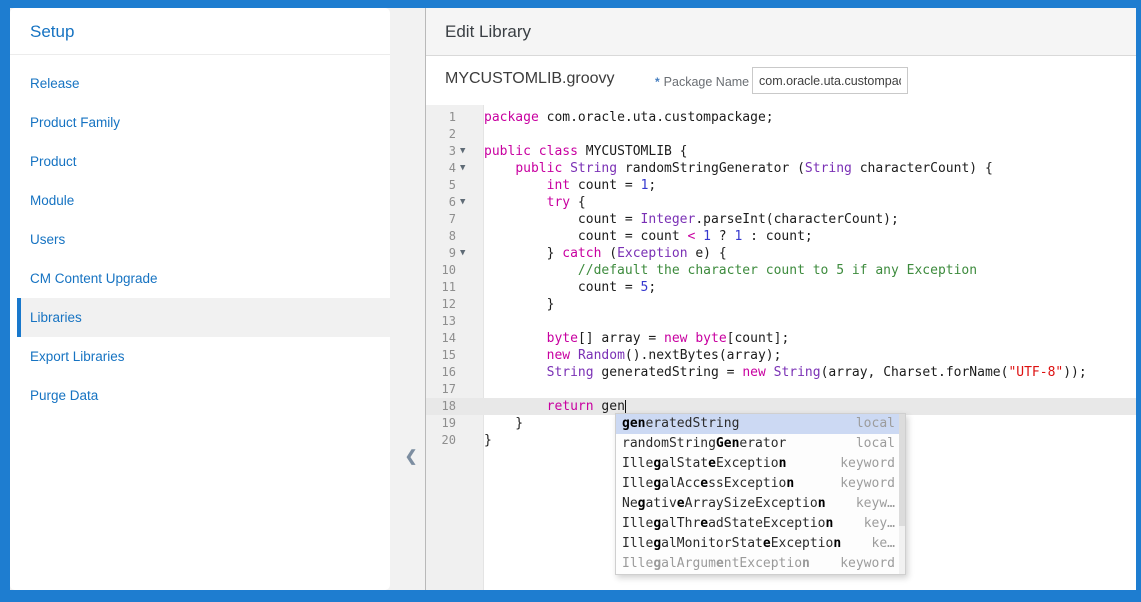  What do you see at coordinates (716, 563) in the screenshot?
I see `completion-caption: IllegalArgumentException` at bounding box center [716, 563].